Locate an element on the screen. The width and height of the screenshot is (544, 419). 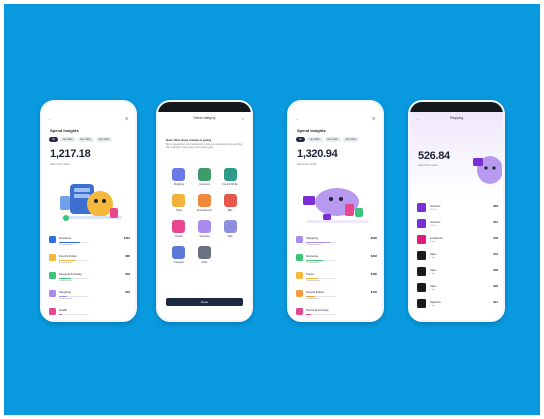
category-option: Travel is located at coordinates (179, 203).